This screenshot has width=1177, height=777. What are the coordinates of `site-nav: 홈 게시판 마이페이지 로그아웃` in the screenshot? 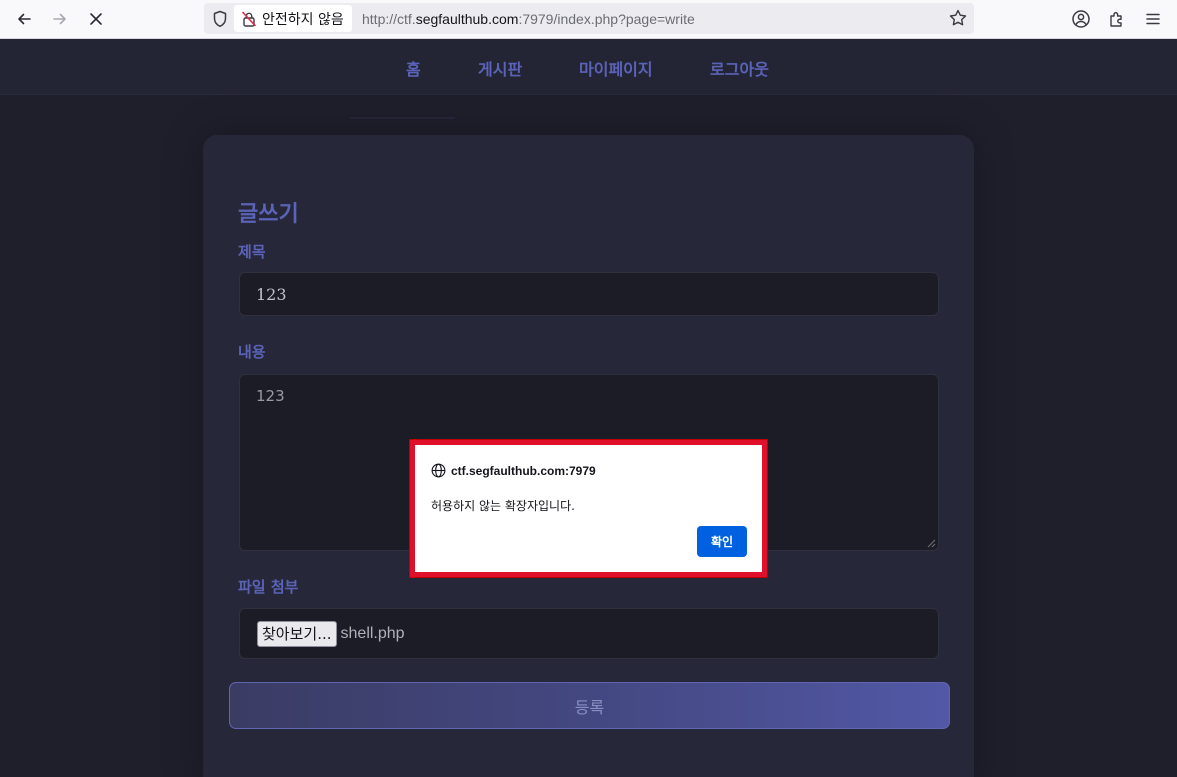 It's located at (588, 67).